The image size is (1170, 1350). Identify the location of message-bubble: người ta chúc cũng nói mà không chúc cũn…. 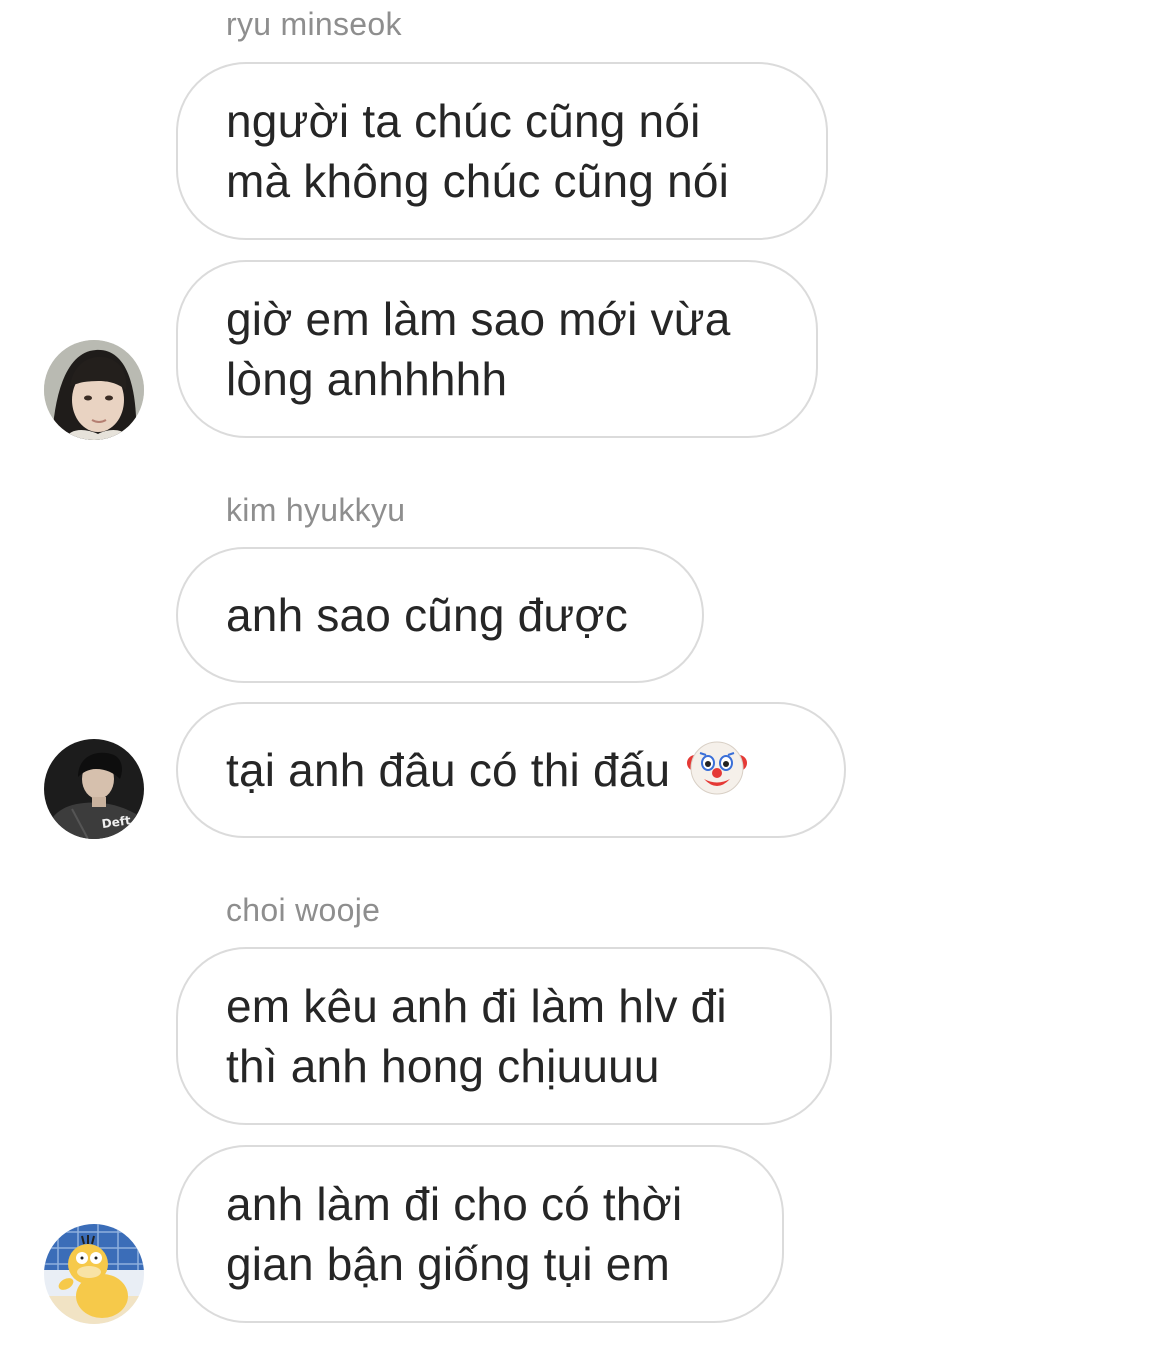
(502, 151).